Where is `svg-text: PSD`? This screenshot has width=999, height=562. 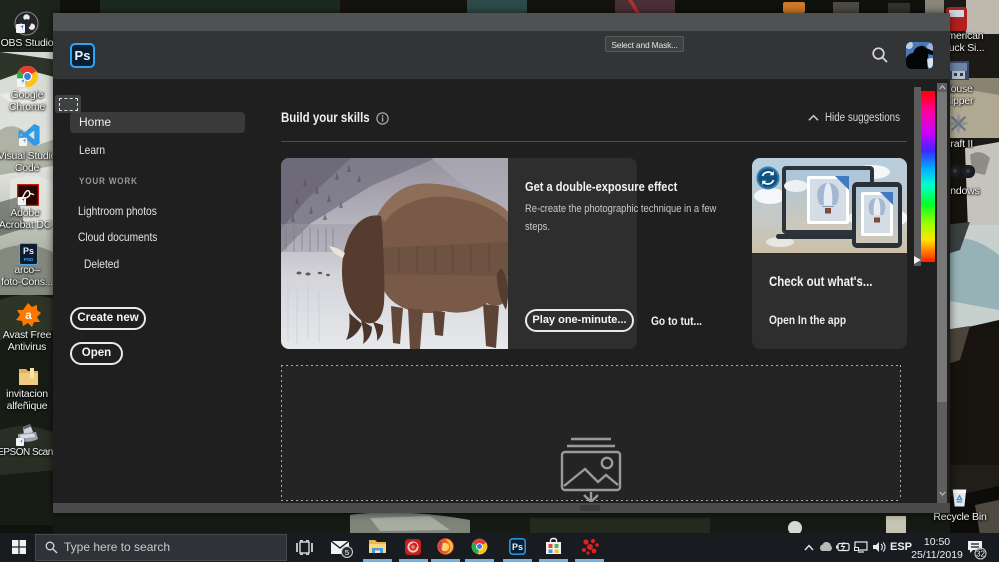
svg-text: PSD is located at coordinates (29, 259).